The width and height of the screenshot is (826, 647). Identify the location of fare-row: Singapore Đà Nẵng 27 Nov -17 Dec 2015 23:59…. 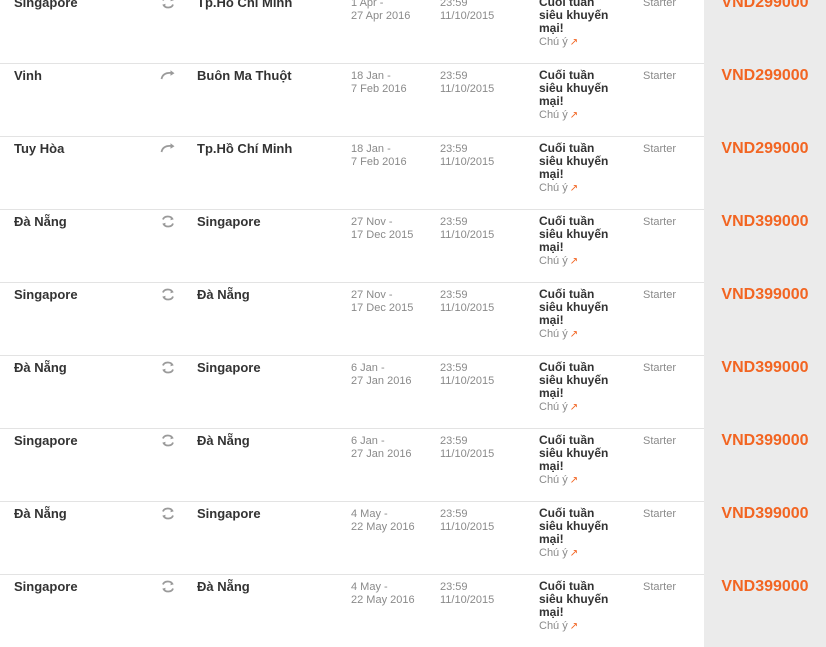
(413, 319).